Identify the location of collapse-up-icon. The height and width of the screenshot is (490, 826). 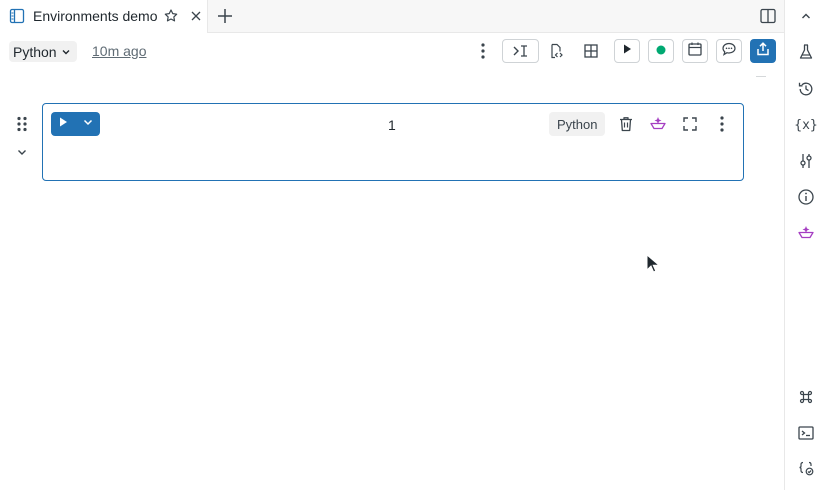
(806, 16).